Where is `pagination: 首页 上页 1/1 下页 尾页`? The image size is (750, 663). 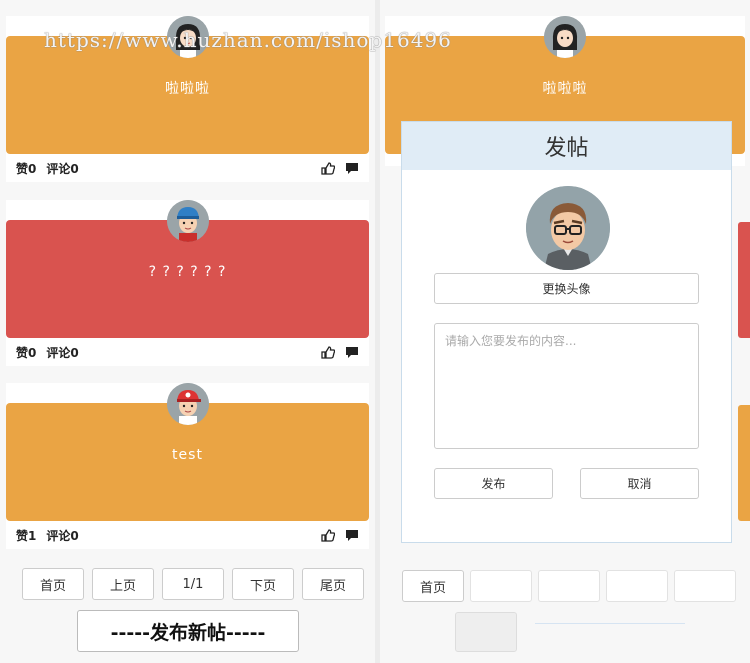 pagination: 首页 上页 1/1 下页 尾页 is located at coordinates (193, 584).